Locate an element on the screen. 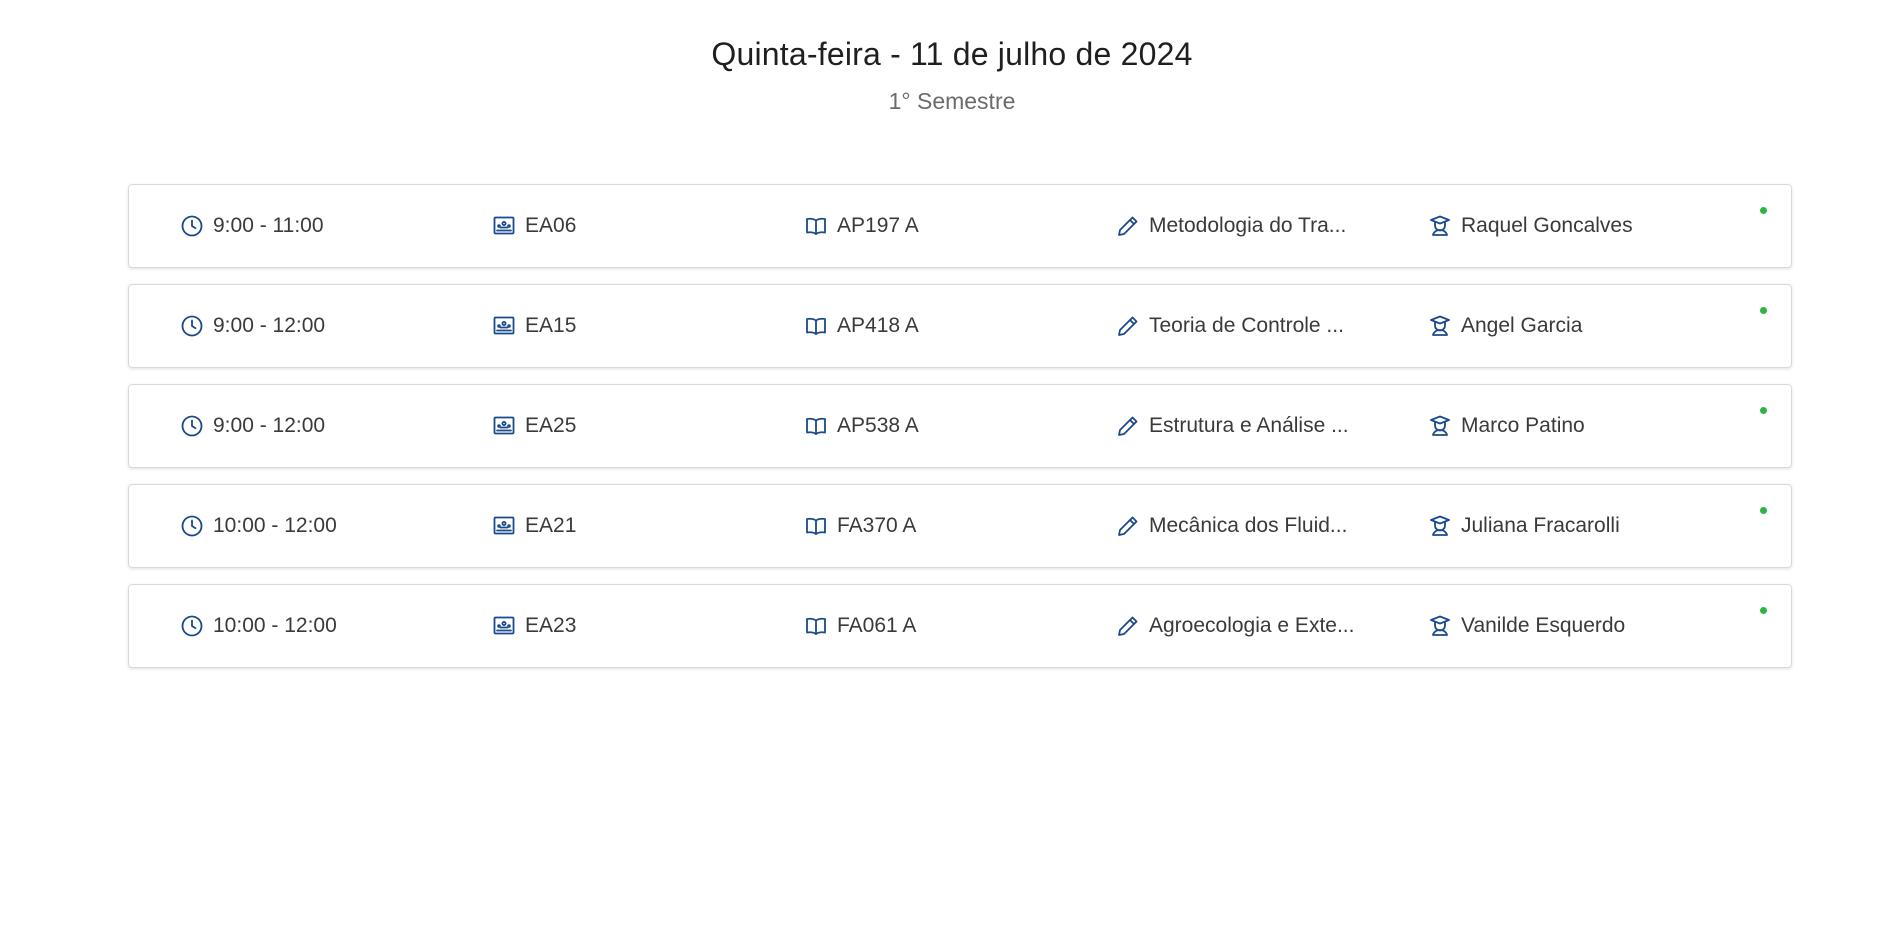 Image resolution: width=1904 pixels, height=928 pixels. room-cell: EA23 is located at coordinates (647, 626).